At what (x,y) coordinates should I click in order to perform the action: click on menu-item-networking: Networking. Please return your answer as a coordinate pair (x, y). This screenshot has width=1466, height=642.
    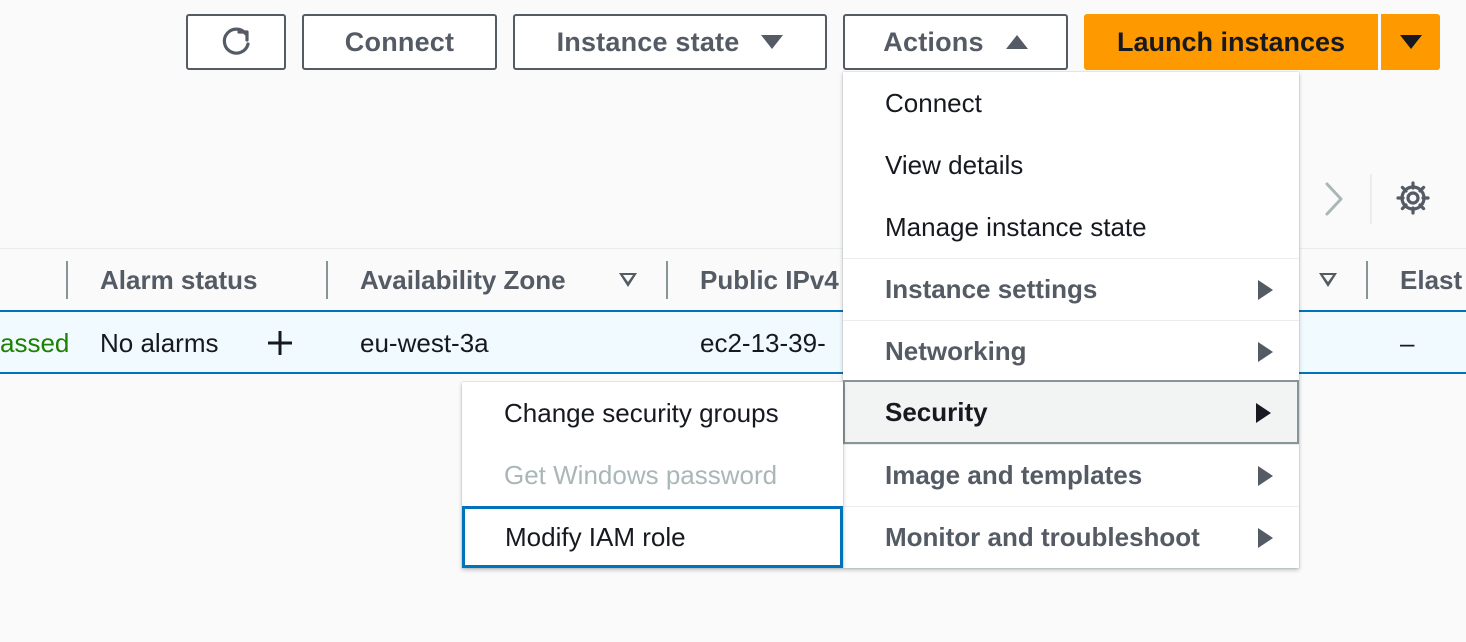
    Looking at the image, I should click on (1071, 351).